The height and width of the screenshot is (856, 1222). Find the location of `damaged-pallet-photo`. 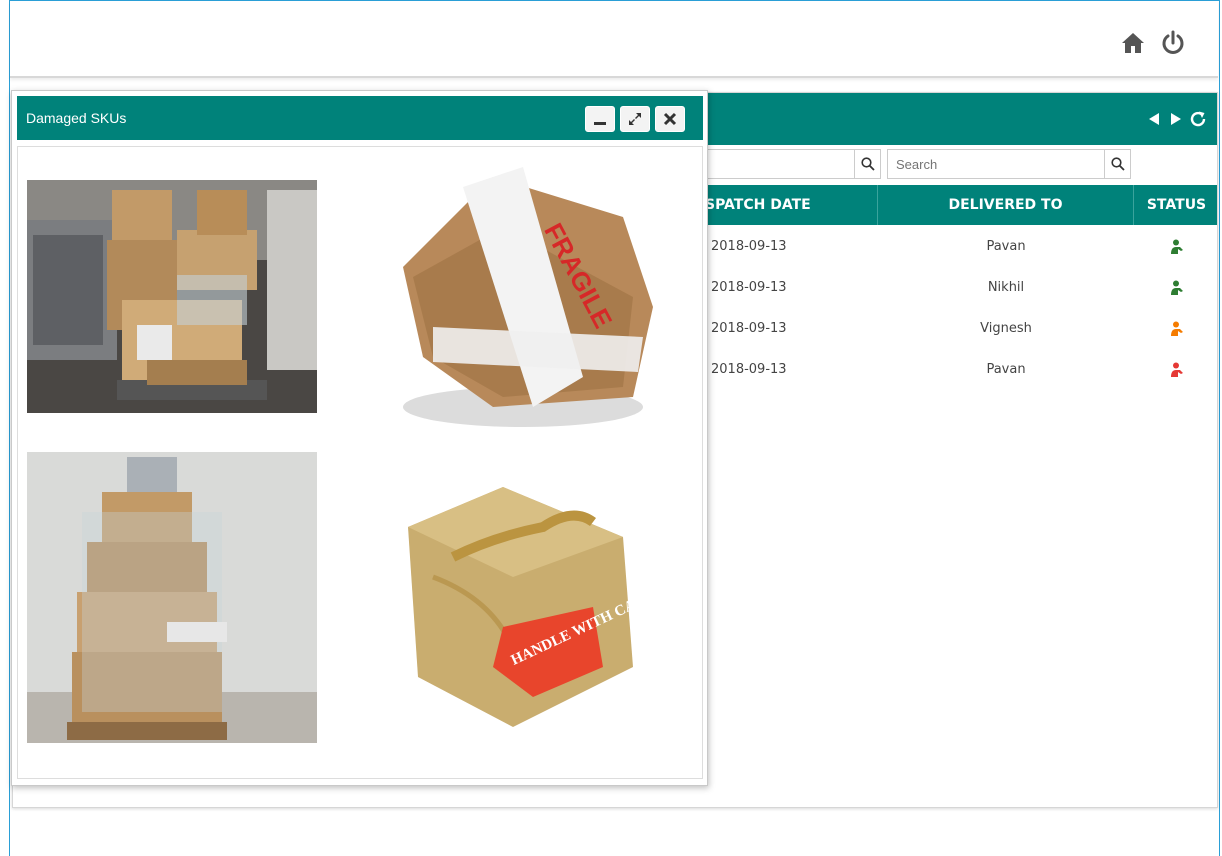

damaged-pallet-photo is located at coordinates (172, 296).